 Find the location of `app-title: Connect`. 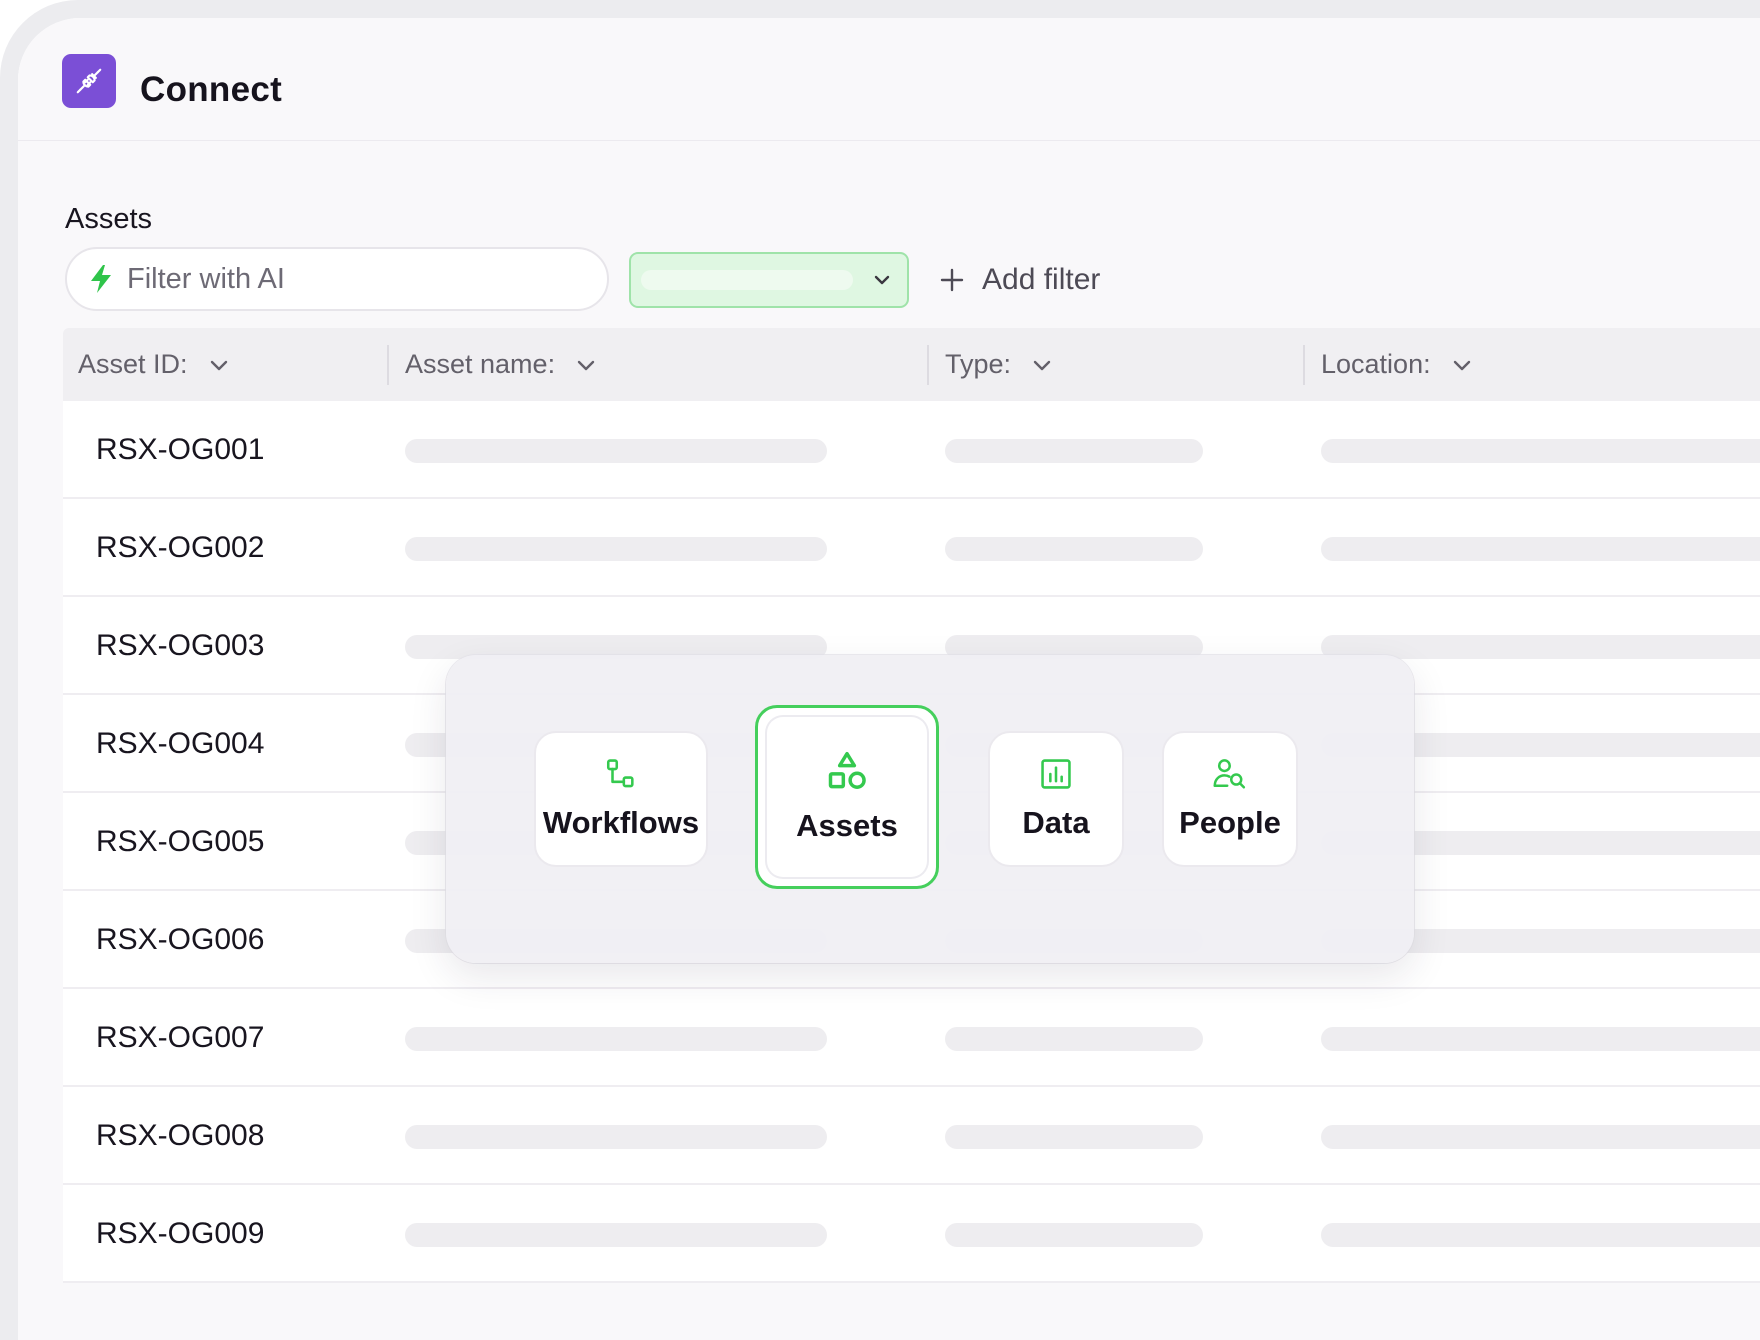

app-title: Connect is located at coordinates (211, 89).